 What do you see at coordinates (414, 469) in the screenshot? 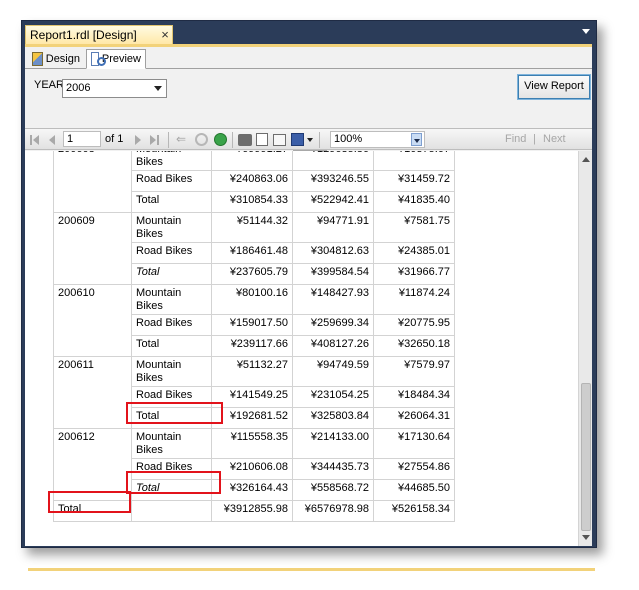
I see `value-cell: ¥27554.86` at bounding box center [414, 469].